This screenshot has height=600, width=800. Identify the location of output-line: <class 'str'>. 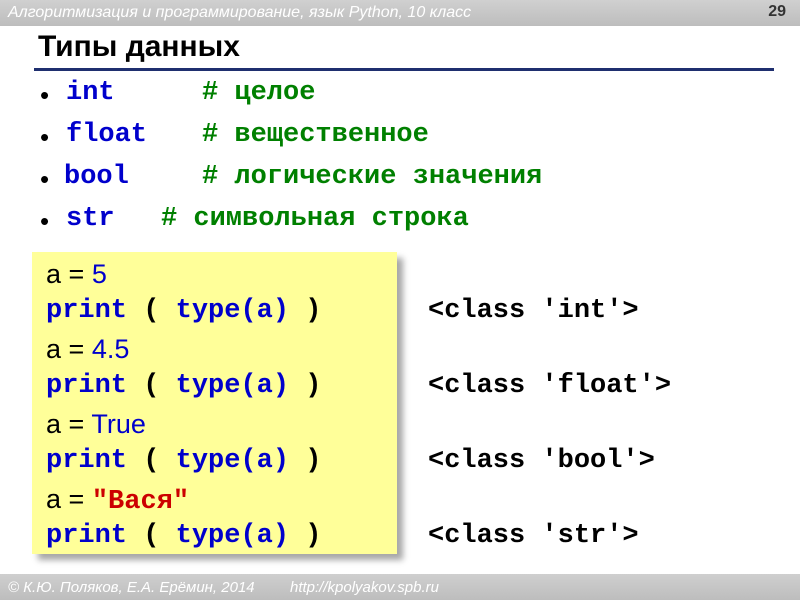
(533, 536).